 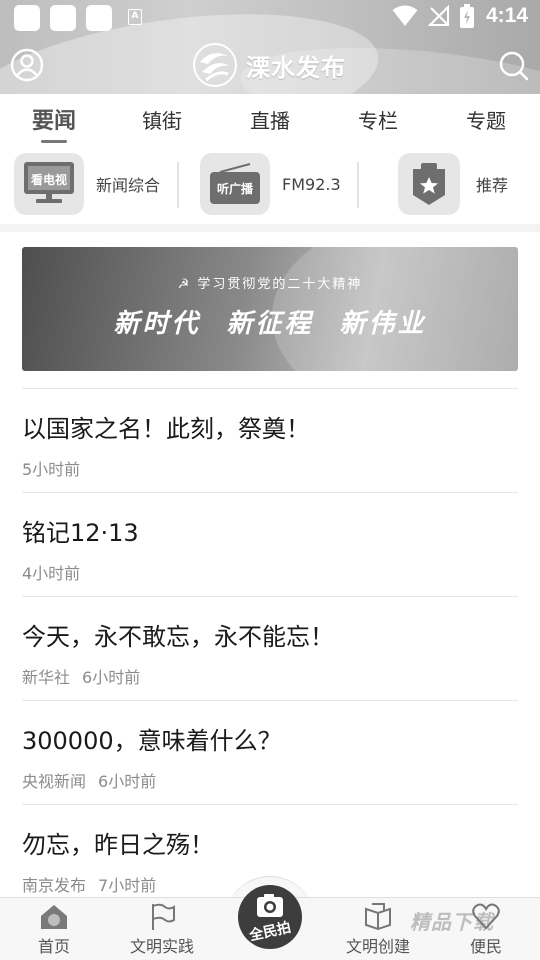 What do you see at coordinates (378, 119) in the screenshot?
I see `tab-columns: 专栏` at bounding box center [378, 119].